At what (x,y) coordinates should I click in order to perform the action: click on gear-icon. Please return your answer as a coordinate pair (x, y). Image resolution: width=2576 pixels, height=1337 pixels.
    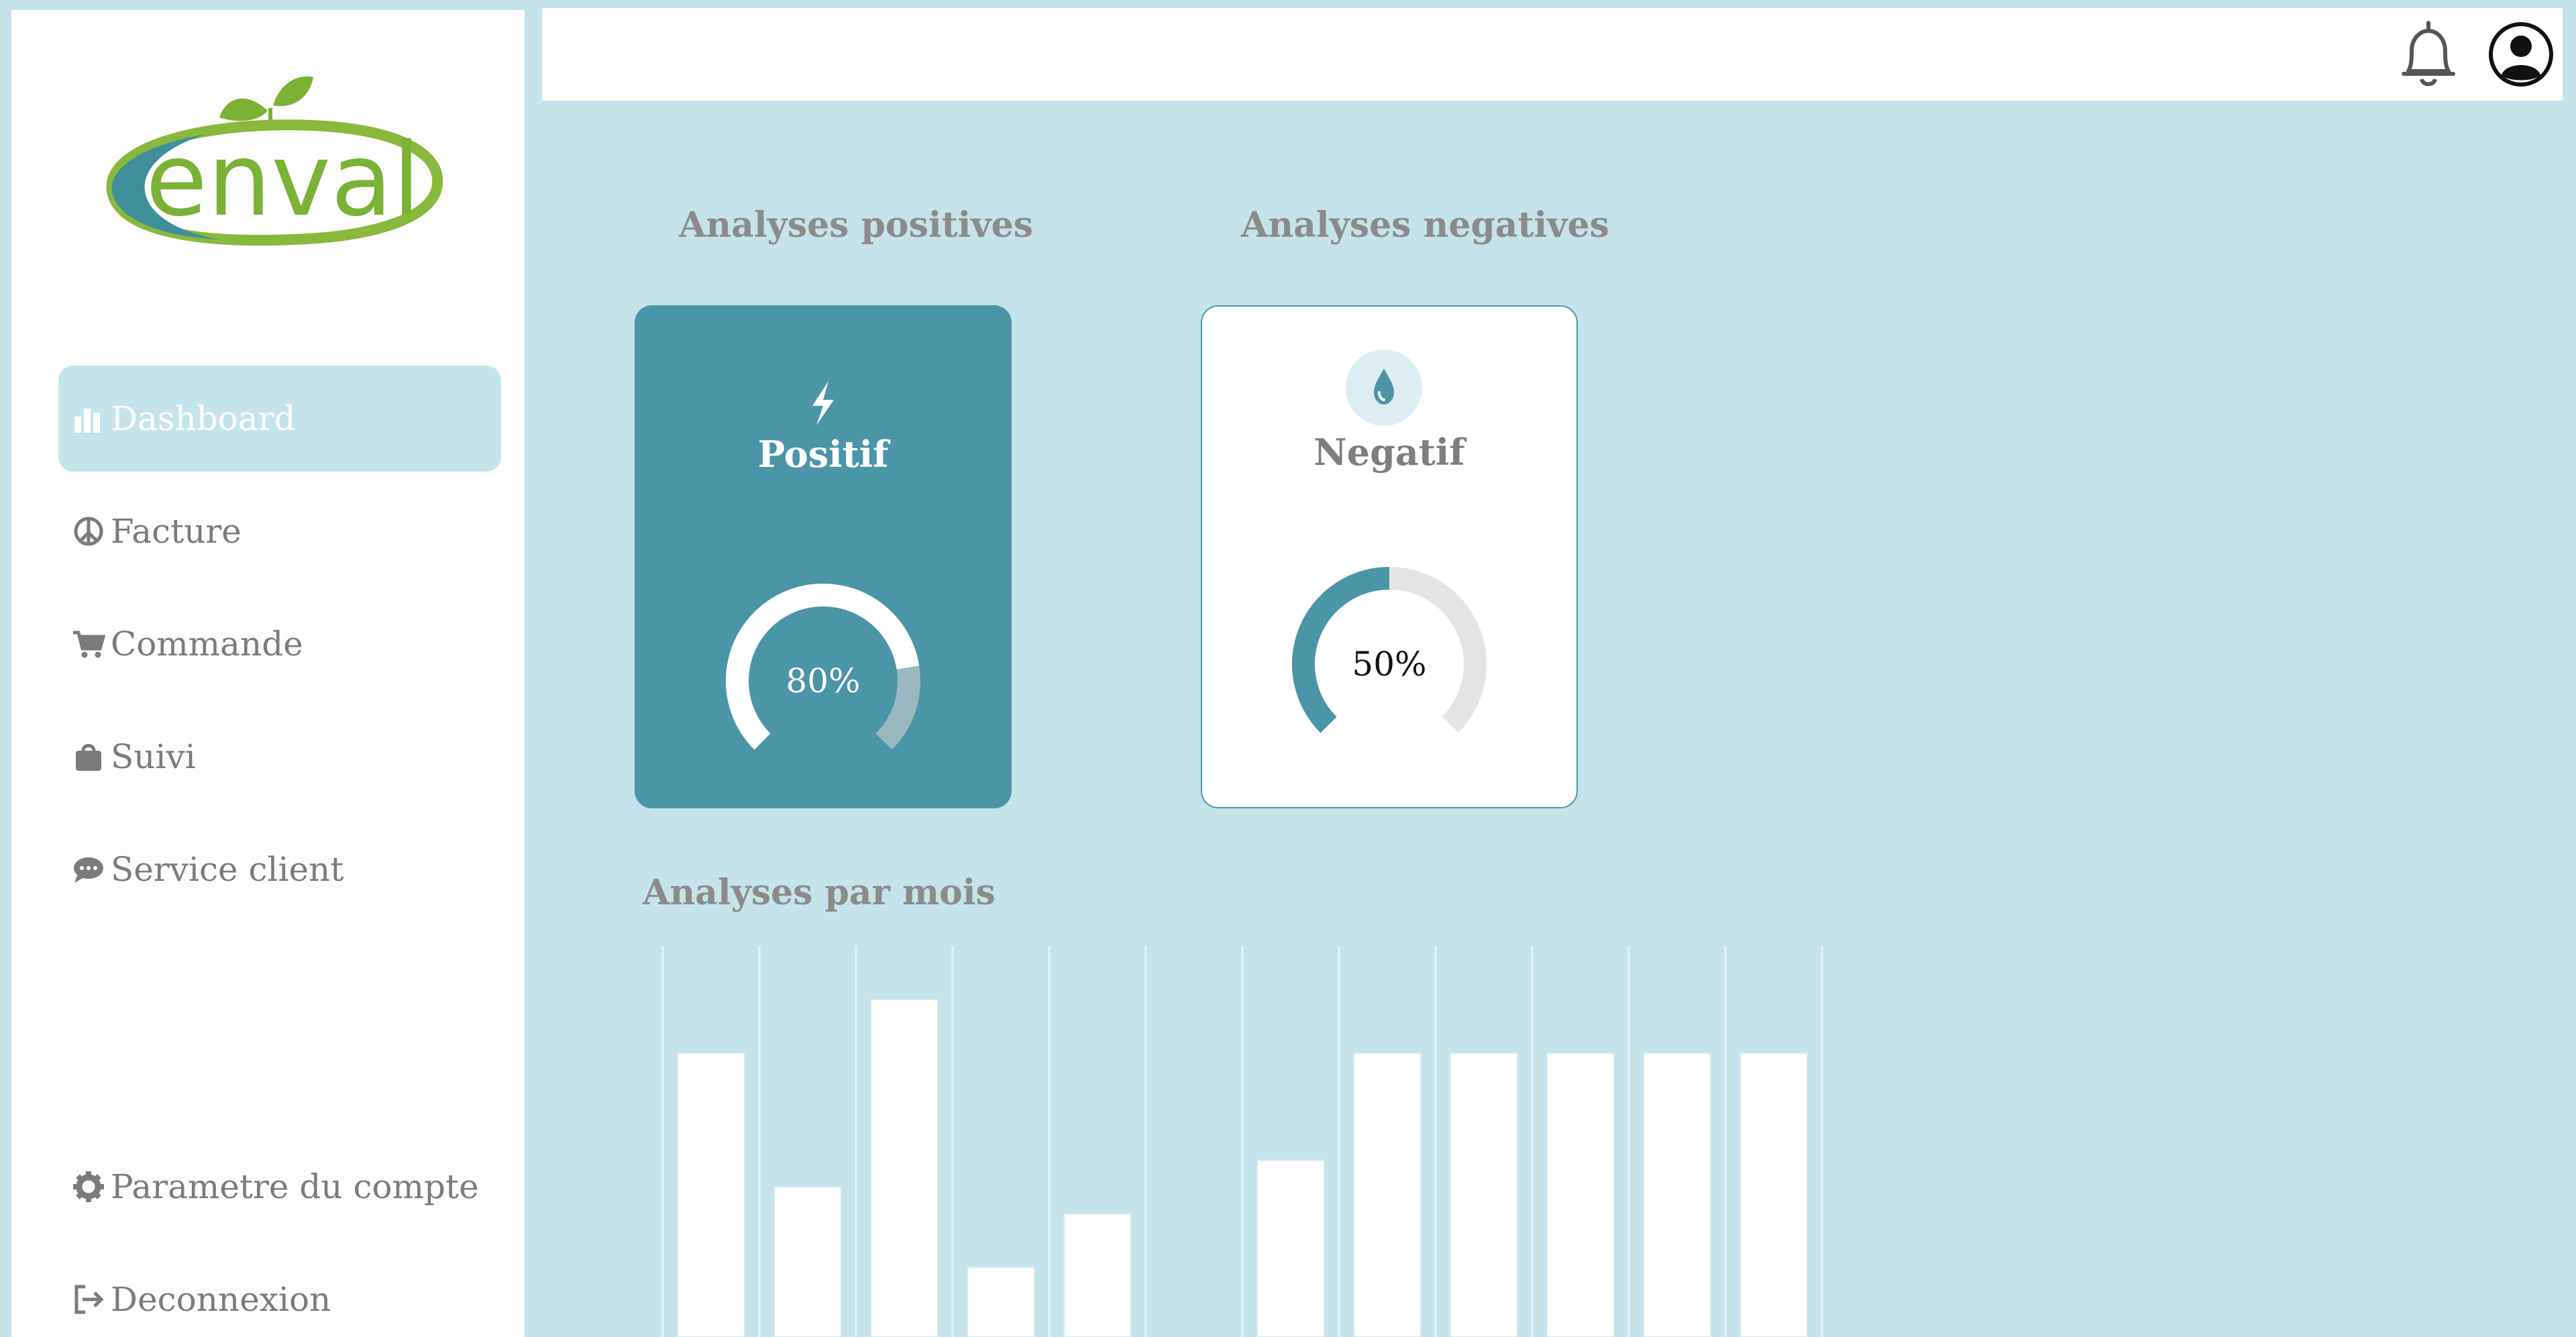
    Looking at the image, I should click on (88, 1186).